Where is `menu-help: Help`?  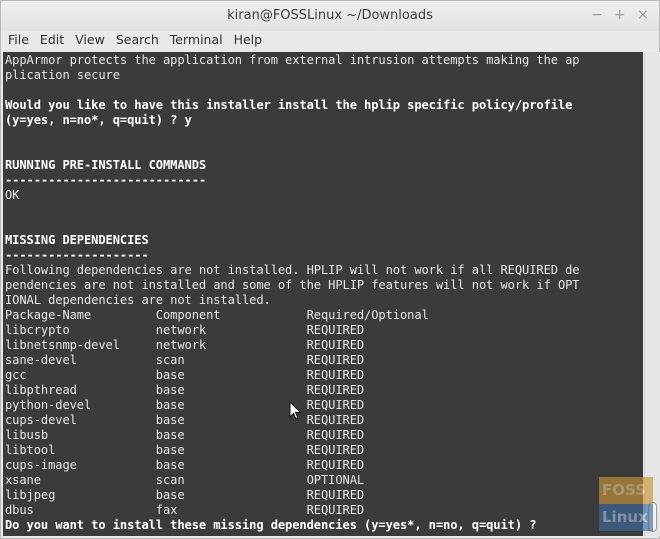
menu-help: Help is located at coordinates (248, 41).